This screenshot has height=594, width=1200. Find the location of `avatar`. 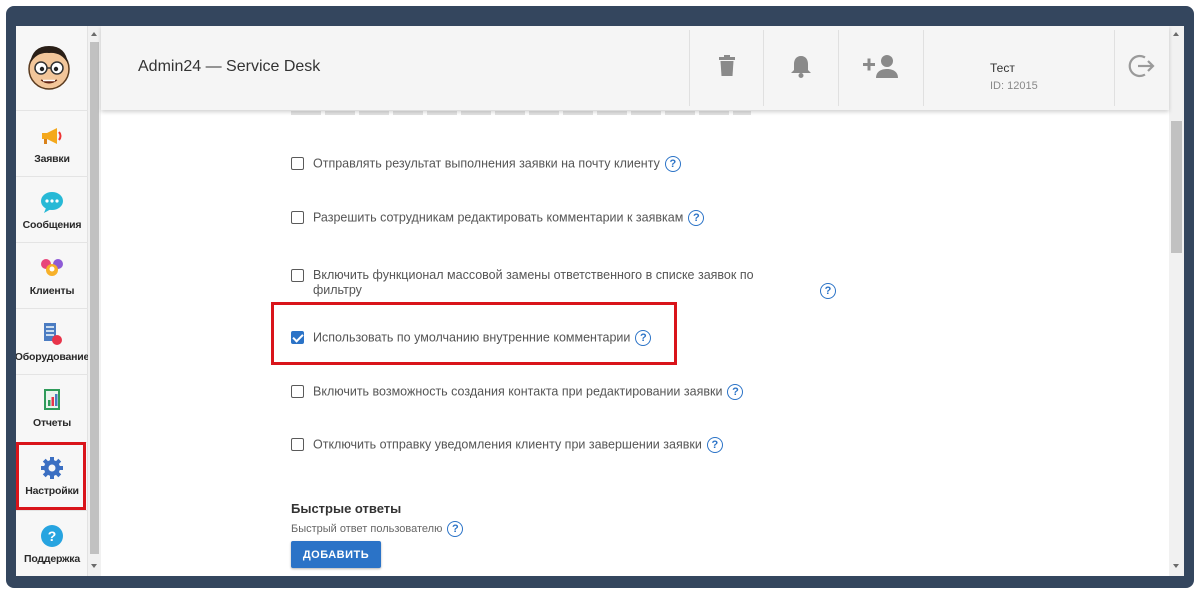

avatar is located at coordinates (49, 67).